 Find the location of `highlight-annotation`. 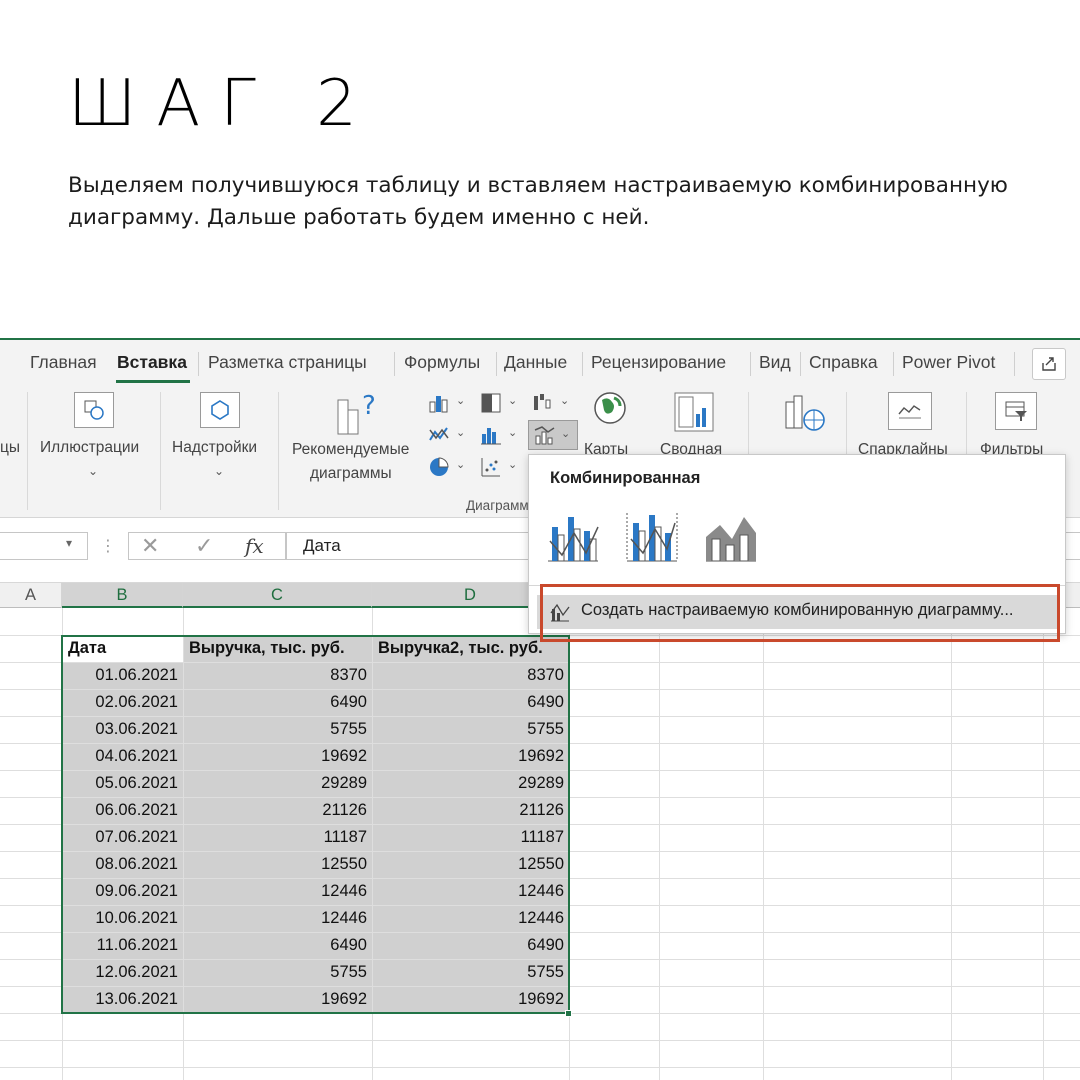

highlight-annotation is located at coordinates (800, 613).